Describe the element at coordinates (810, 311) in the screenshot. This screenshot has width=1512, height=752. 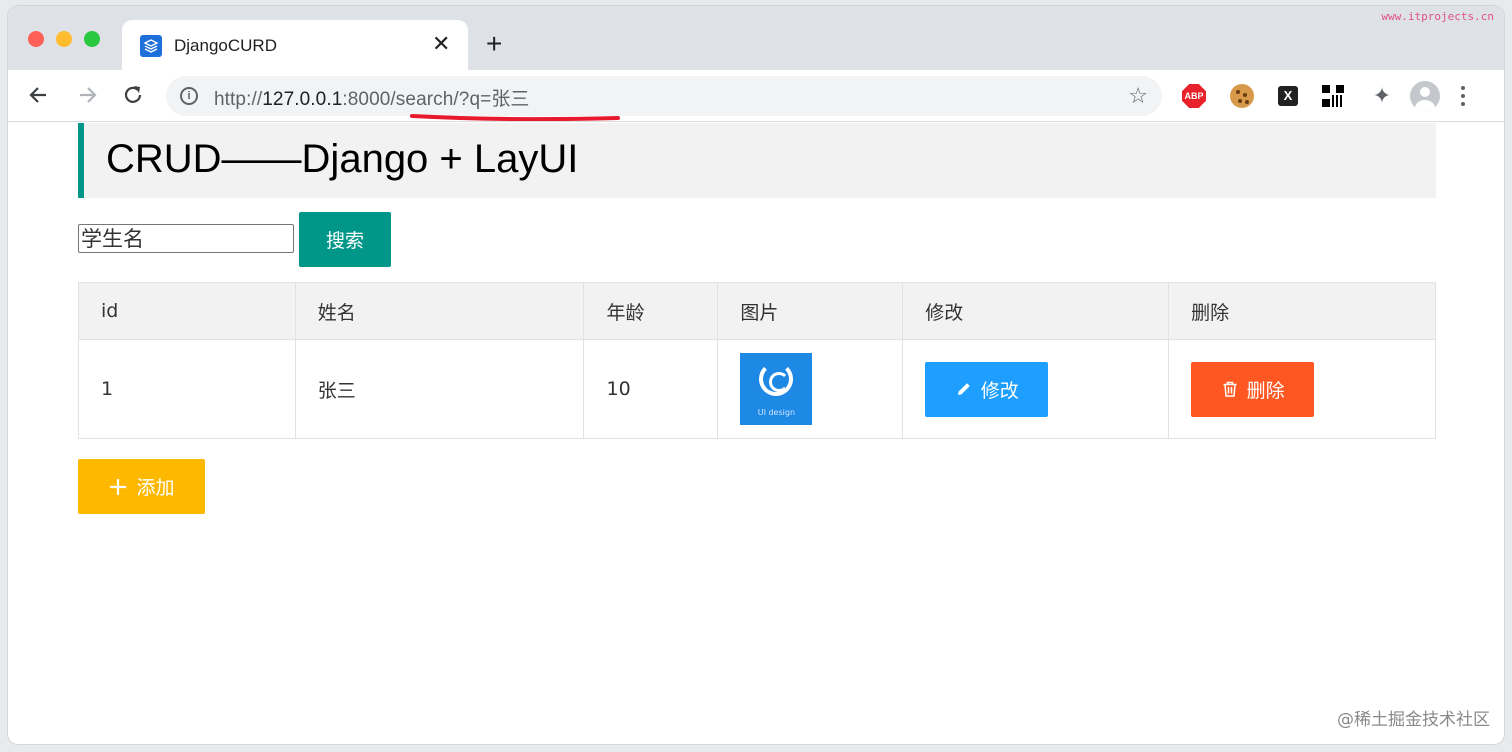
I see `header-image: 图片` at that location.